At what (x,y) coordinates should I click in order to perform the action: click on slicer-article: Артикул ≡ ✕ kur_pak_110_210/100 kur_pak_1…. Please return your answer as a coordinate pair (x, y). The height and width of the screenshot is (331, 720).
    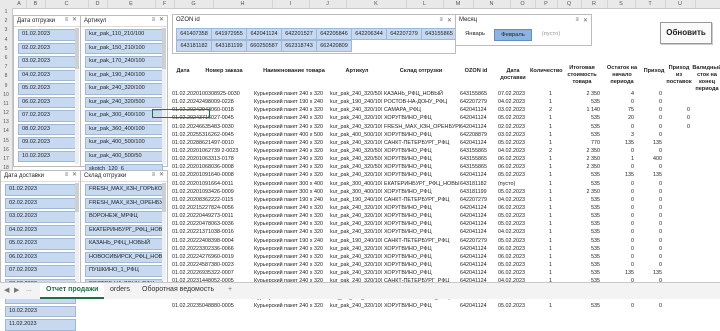
    Looking at the image, I should click on (124, 95).